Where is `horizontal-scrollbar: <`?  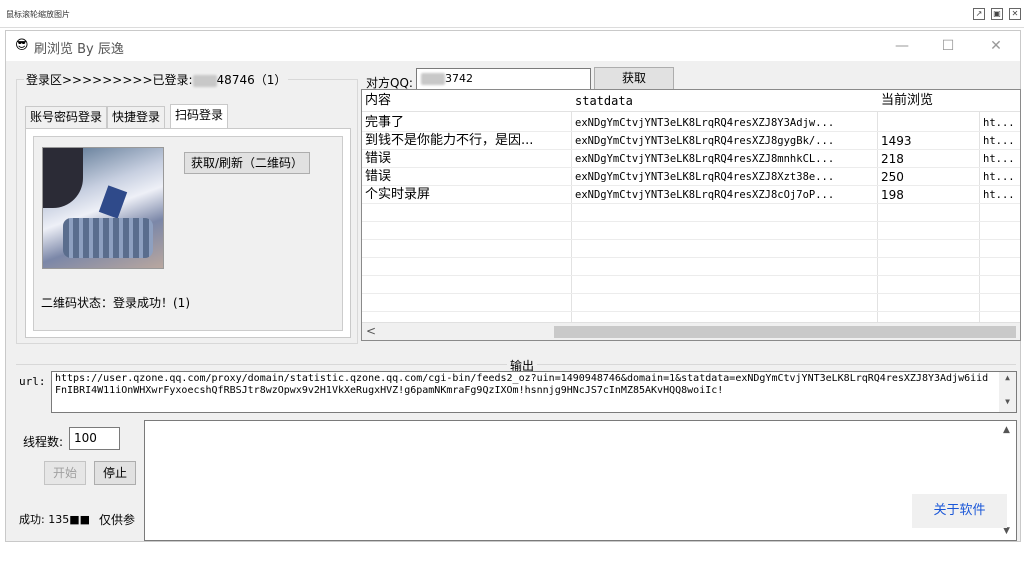
horizontal-scrollbar: < is located at coordinates (691, 331).